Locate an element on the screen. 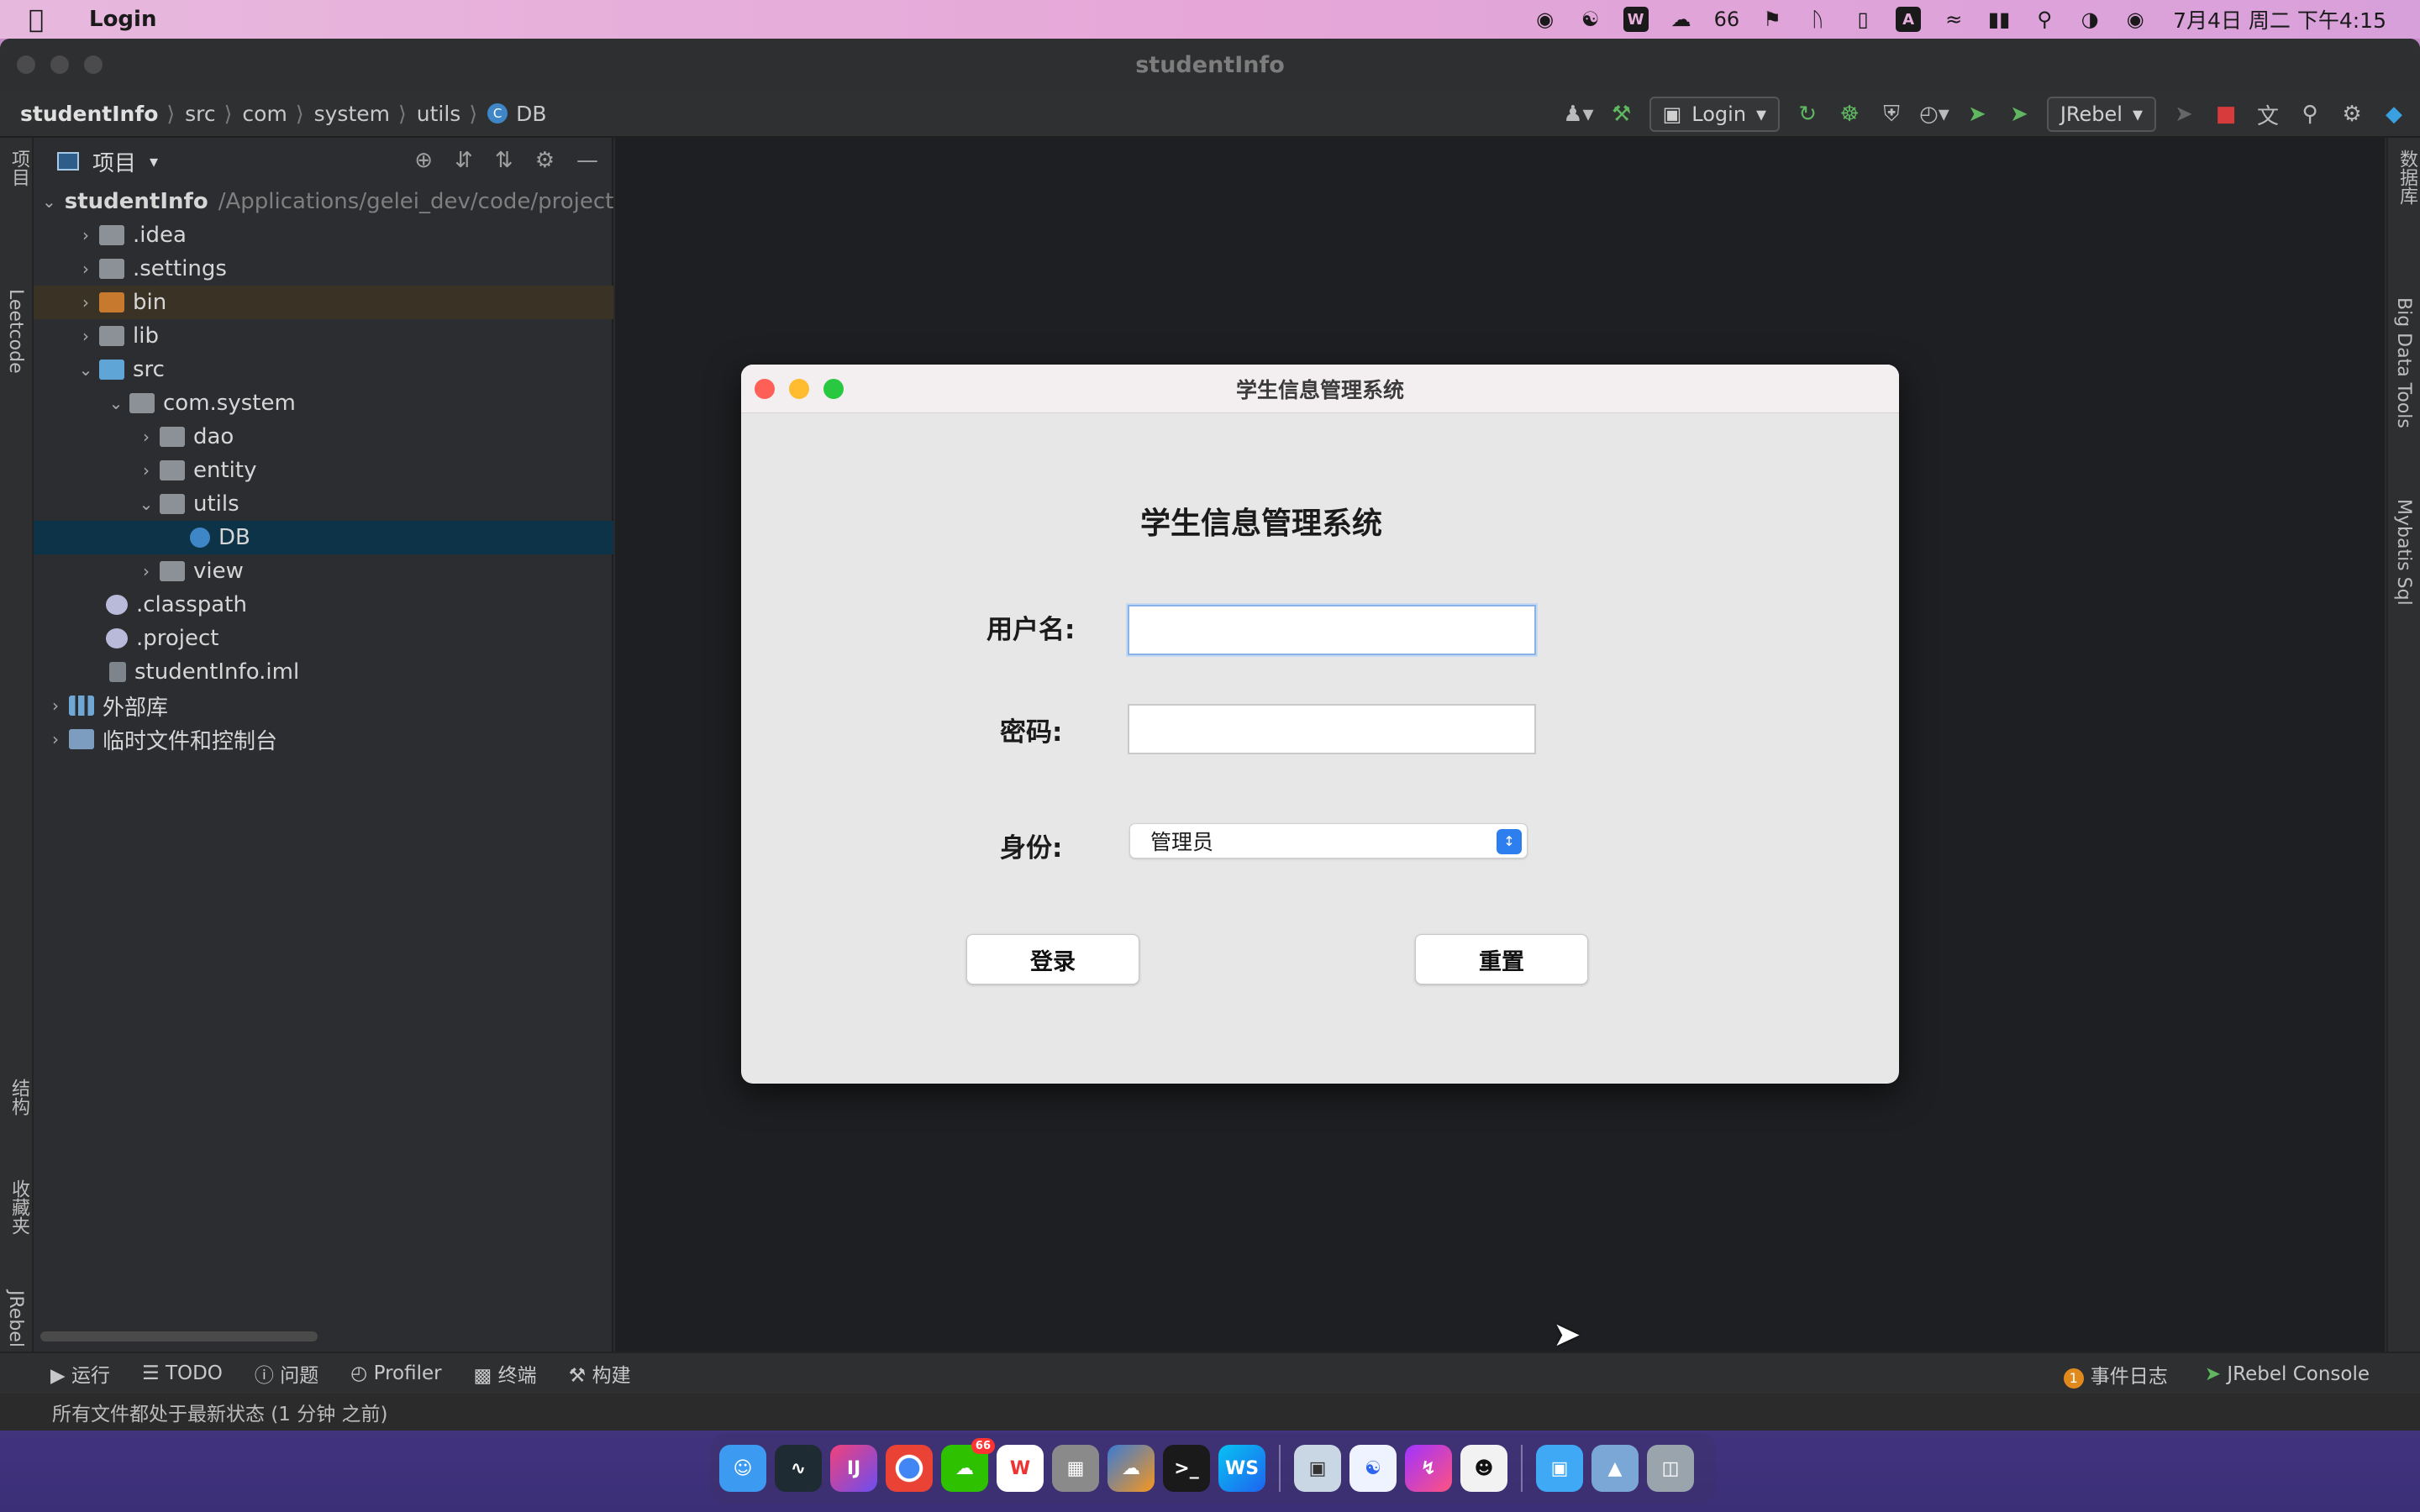 Image resolution: width=2420 pixels, height=1512 pixels. tree-item-src: ⌄ src is located at coordinates (323, 369).